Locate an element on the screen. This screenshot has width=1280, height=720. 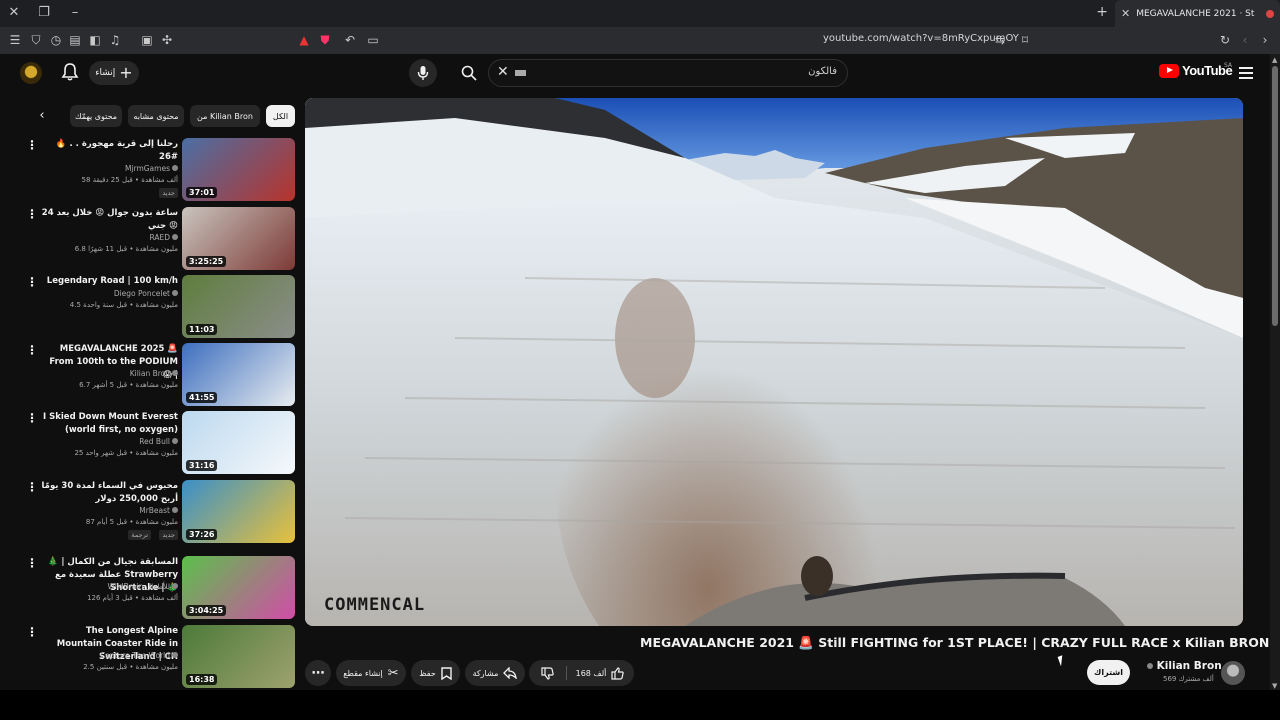
chip-similar: محتوى مشابه is located at coordinates (156, 116).